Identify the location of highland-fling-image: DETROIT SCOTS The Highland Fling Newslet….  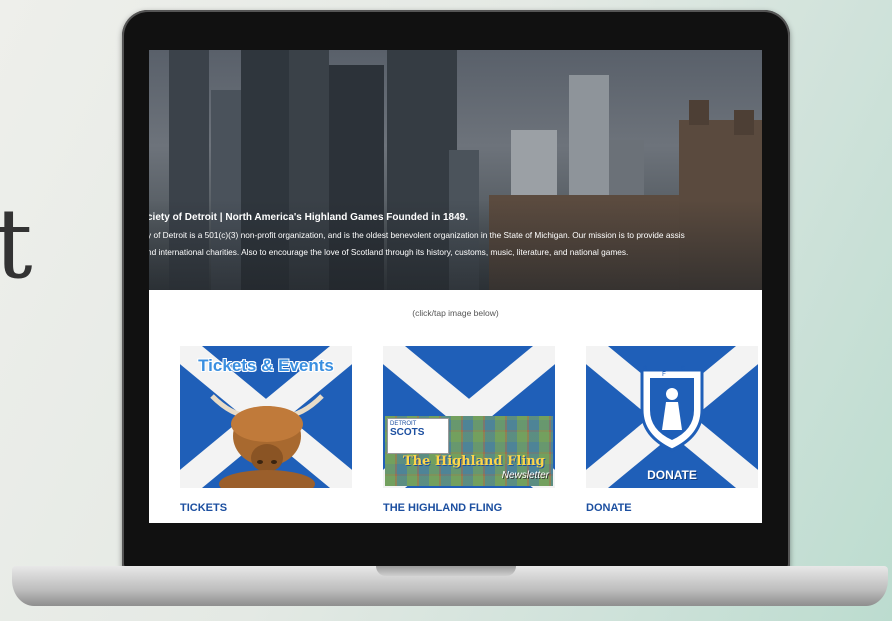
(469, 417).